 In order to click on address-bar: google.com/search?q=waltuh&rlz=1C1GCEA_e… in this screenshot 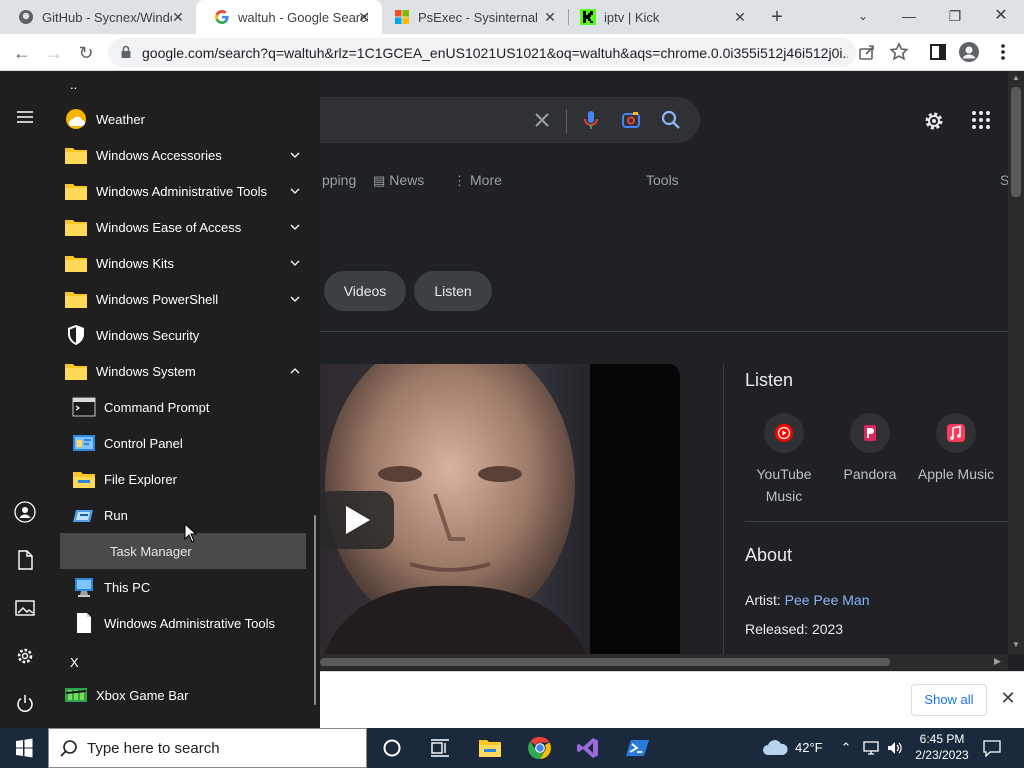, I will do `click(482, 52)`.